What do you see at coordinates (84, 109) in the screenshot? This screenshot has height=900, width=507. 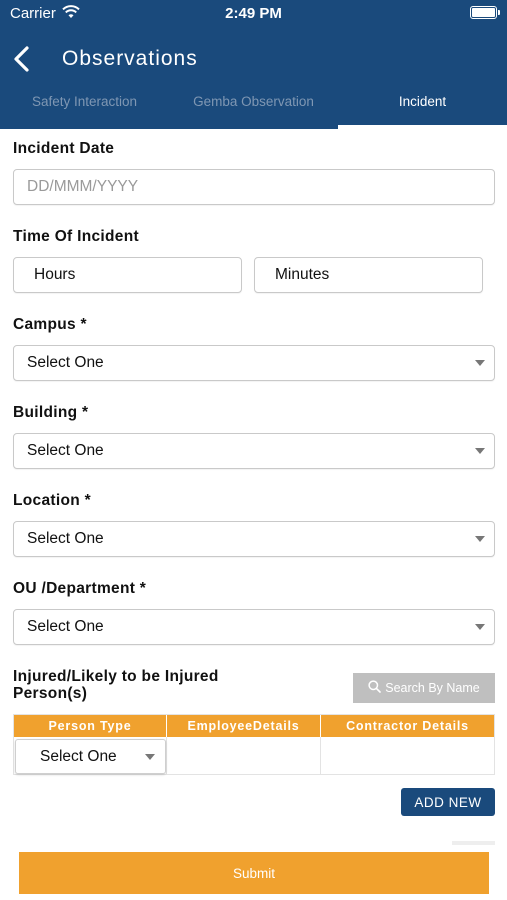 I see `tab-safety-interaction: Safety Interaction` at bounding box center [84, 109].